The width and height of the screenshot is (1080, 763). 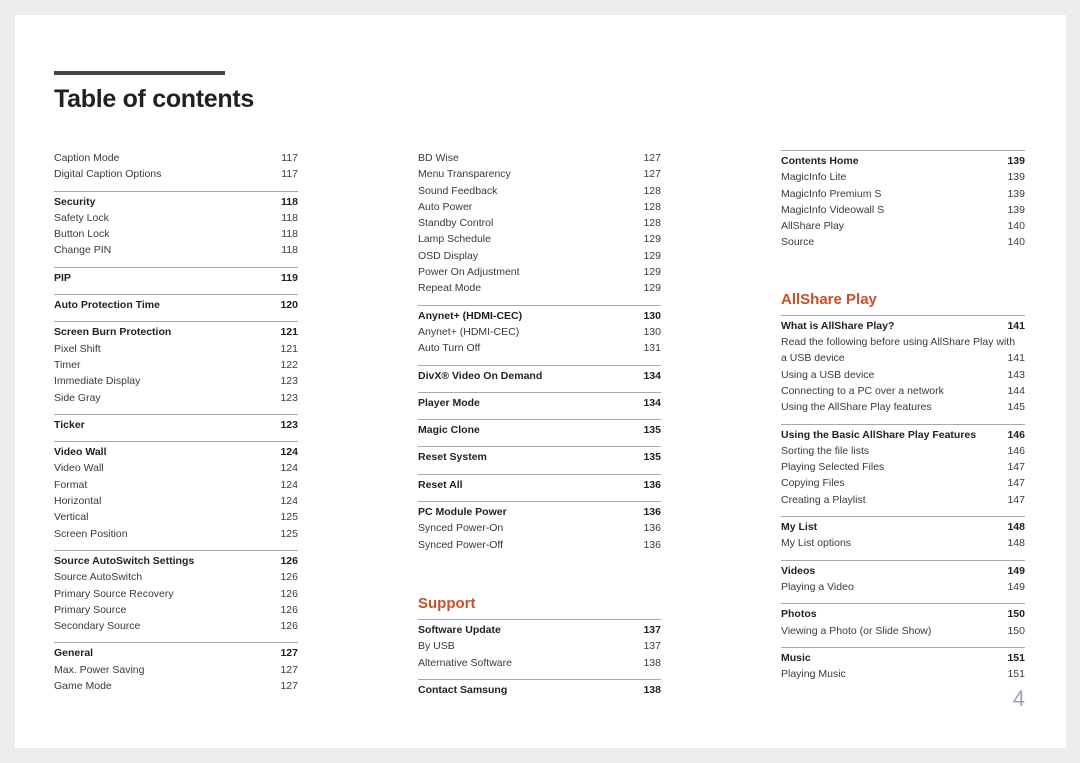 What do you see at coordinates (176, 425) in the screenshot?
I see `toc-section-heading: Ticker 123` at bounding box center [176, 425].